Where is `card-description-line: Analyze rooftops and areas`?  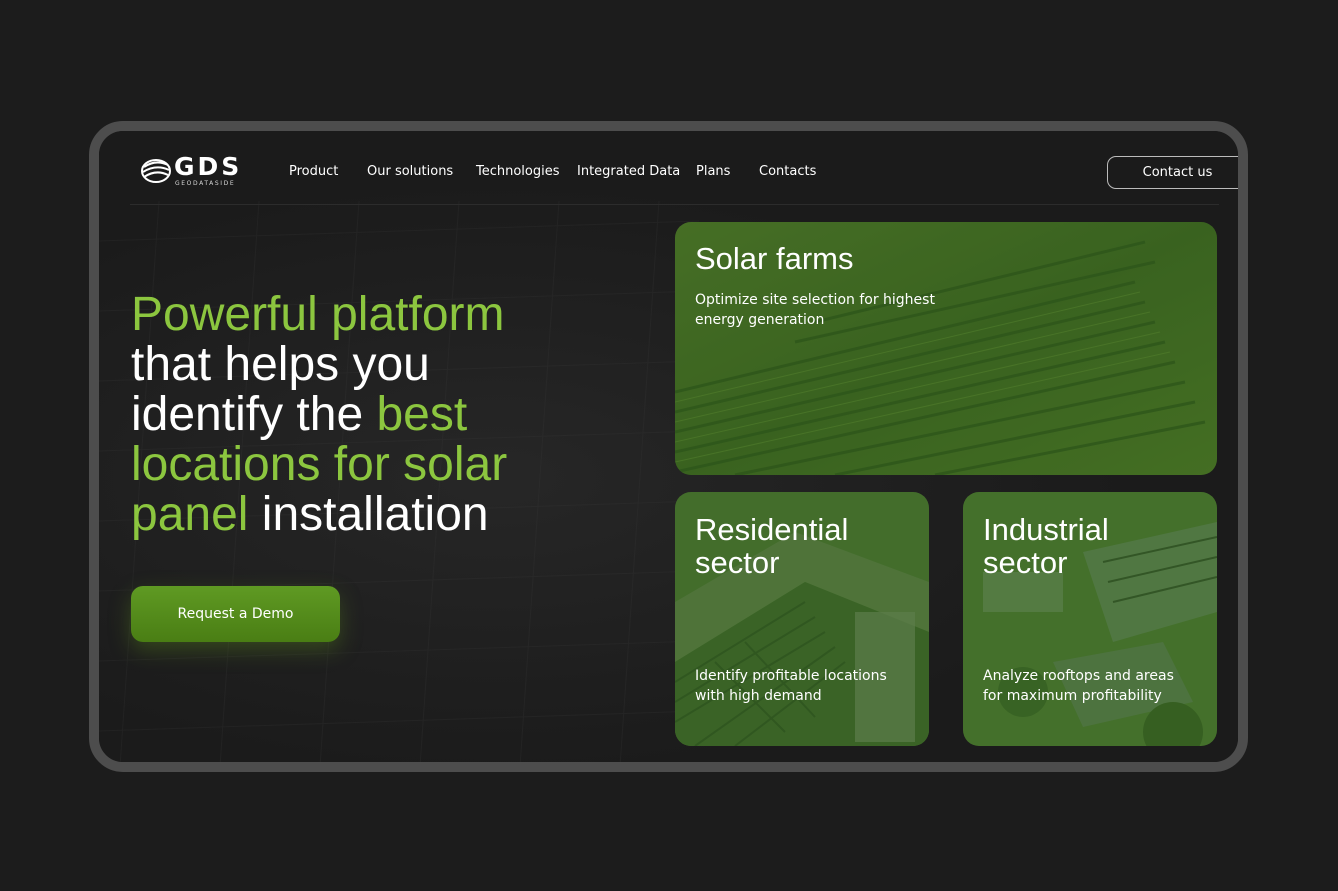 card-description-line: Analyze rooftops and areas is located at coordinates (1078, 676).